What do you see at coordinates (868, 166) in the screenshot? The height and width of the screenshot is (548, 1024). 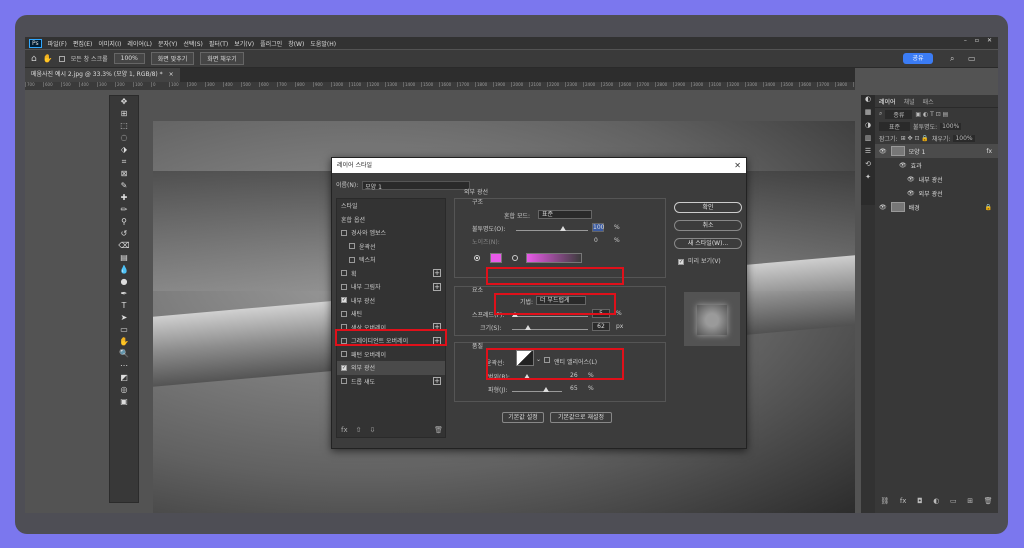 I see `history-panel-icon: ⟲` at bounding box center [868, 166].